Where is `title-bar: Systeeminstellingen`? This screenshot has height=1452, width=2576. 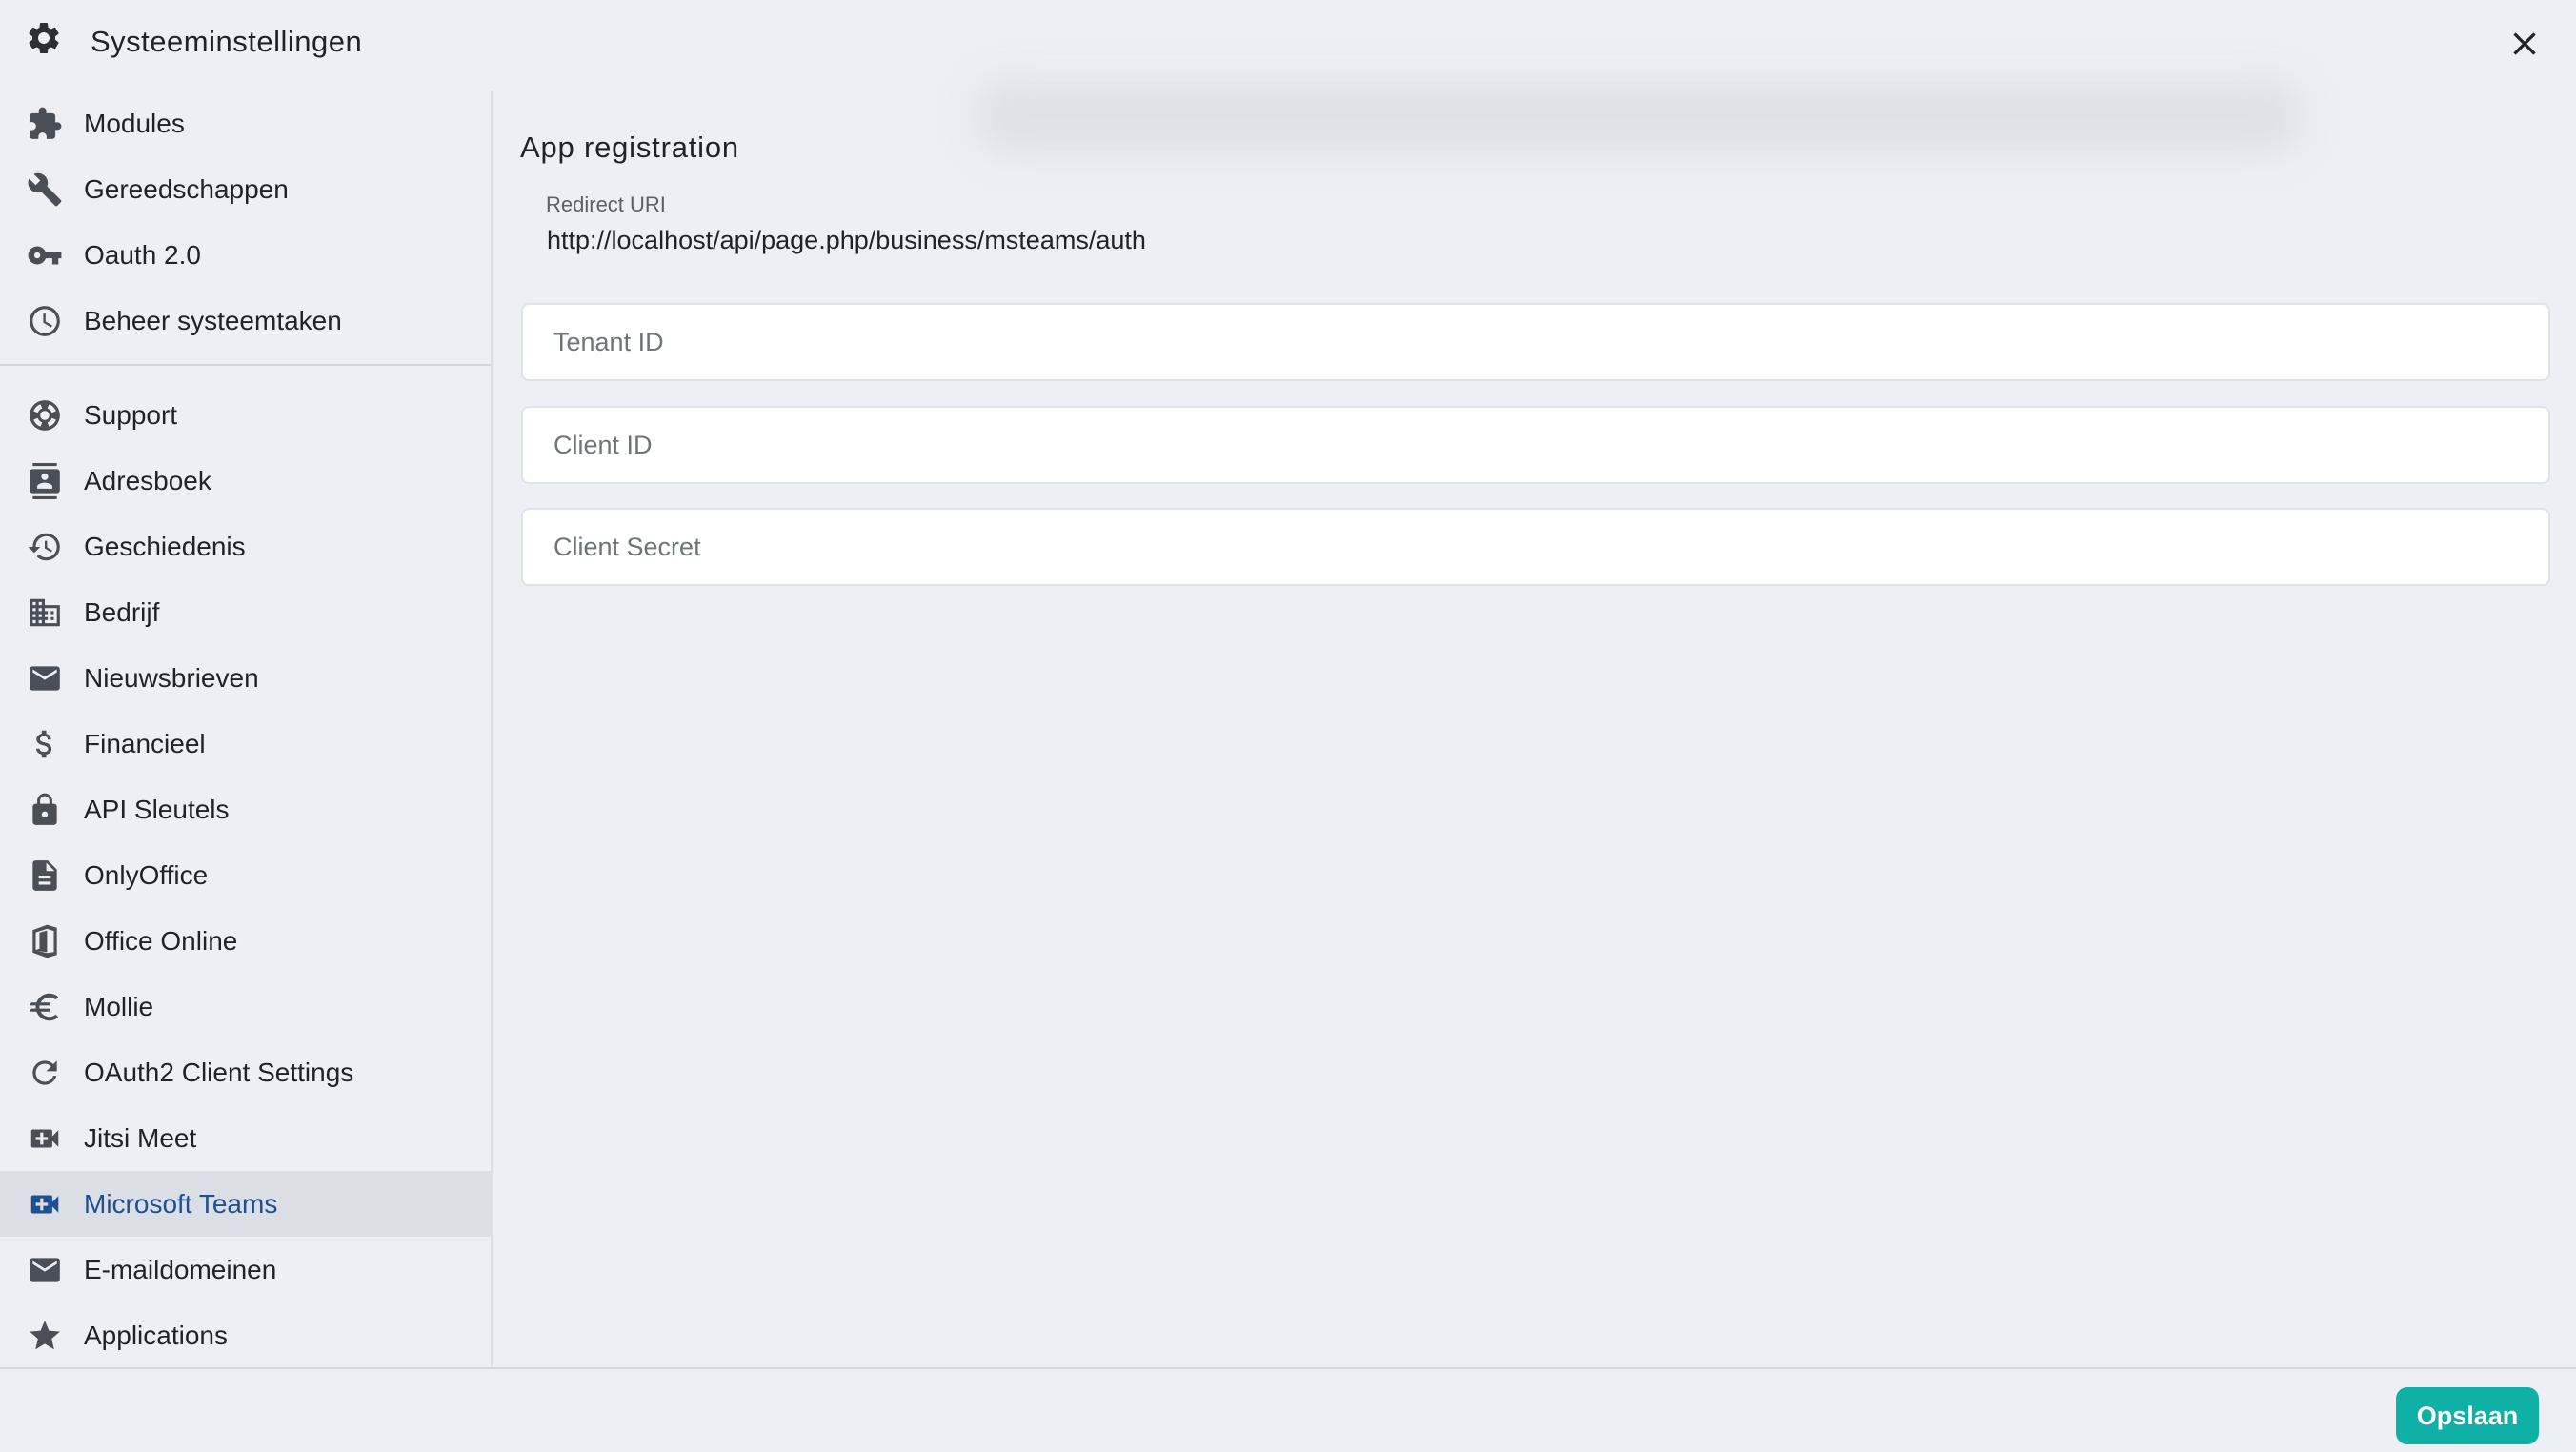
title-bar: Systeeminstellingen is located at coordinates (1288, 44).